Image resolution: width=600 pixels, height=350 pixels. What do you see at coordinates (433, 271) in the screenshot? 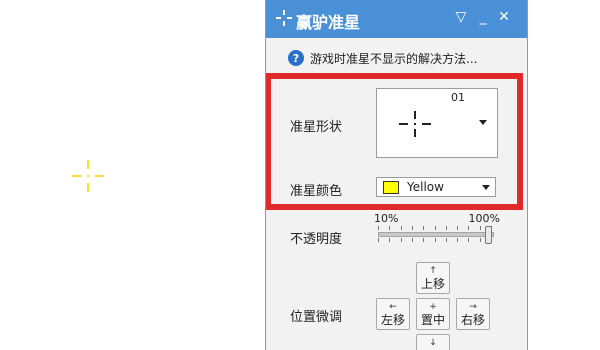
I see `up-arrow-icon: ↑` at bounding box center [433, 271].